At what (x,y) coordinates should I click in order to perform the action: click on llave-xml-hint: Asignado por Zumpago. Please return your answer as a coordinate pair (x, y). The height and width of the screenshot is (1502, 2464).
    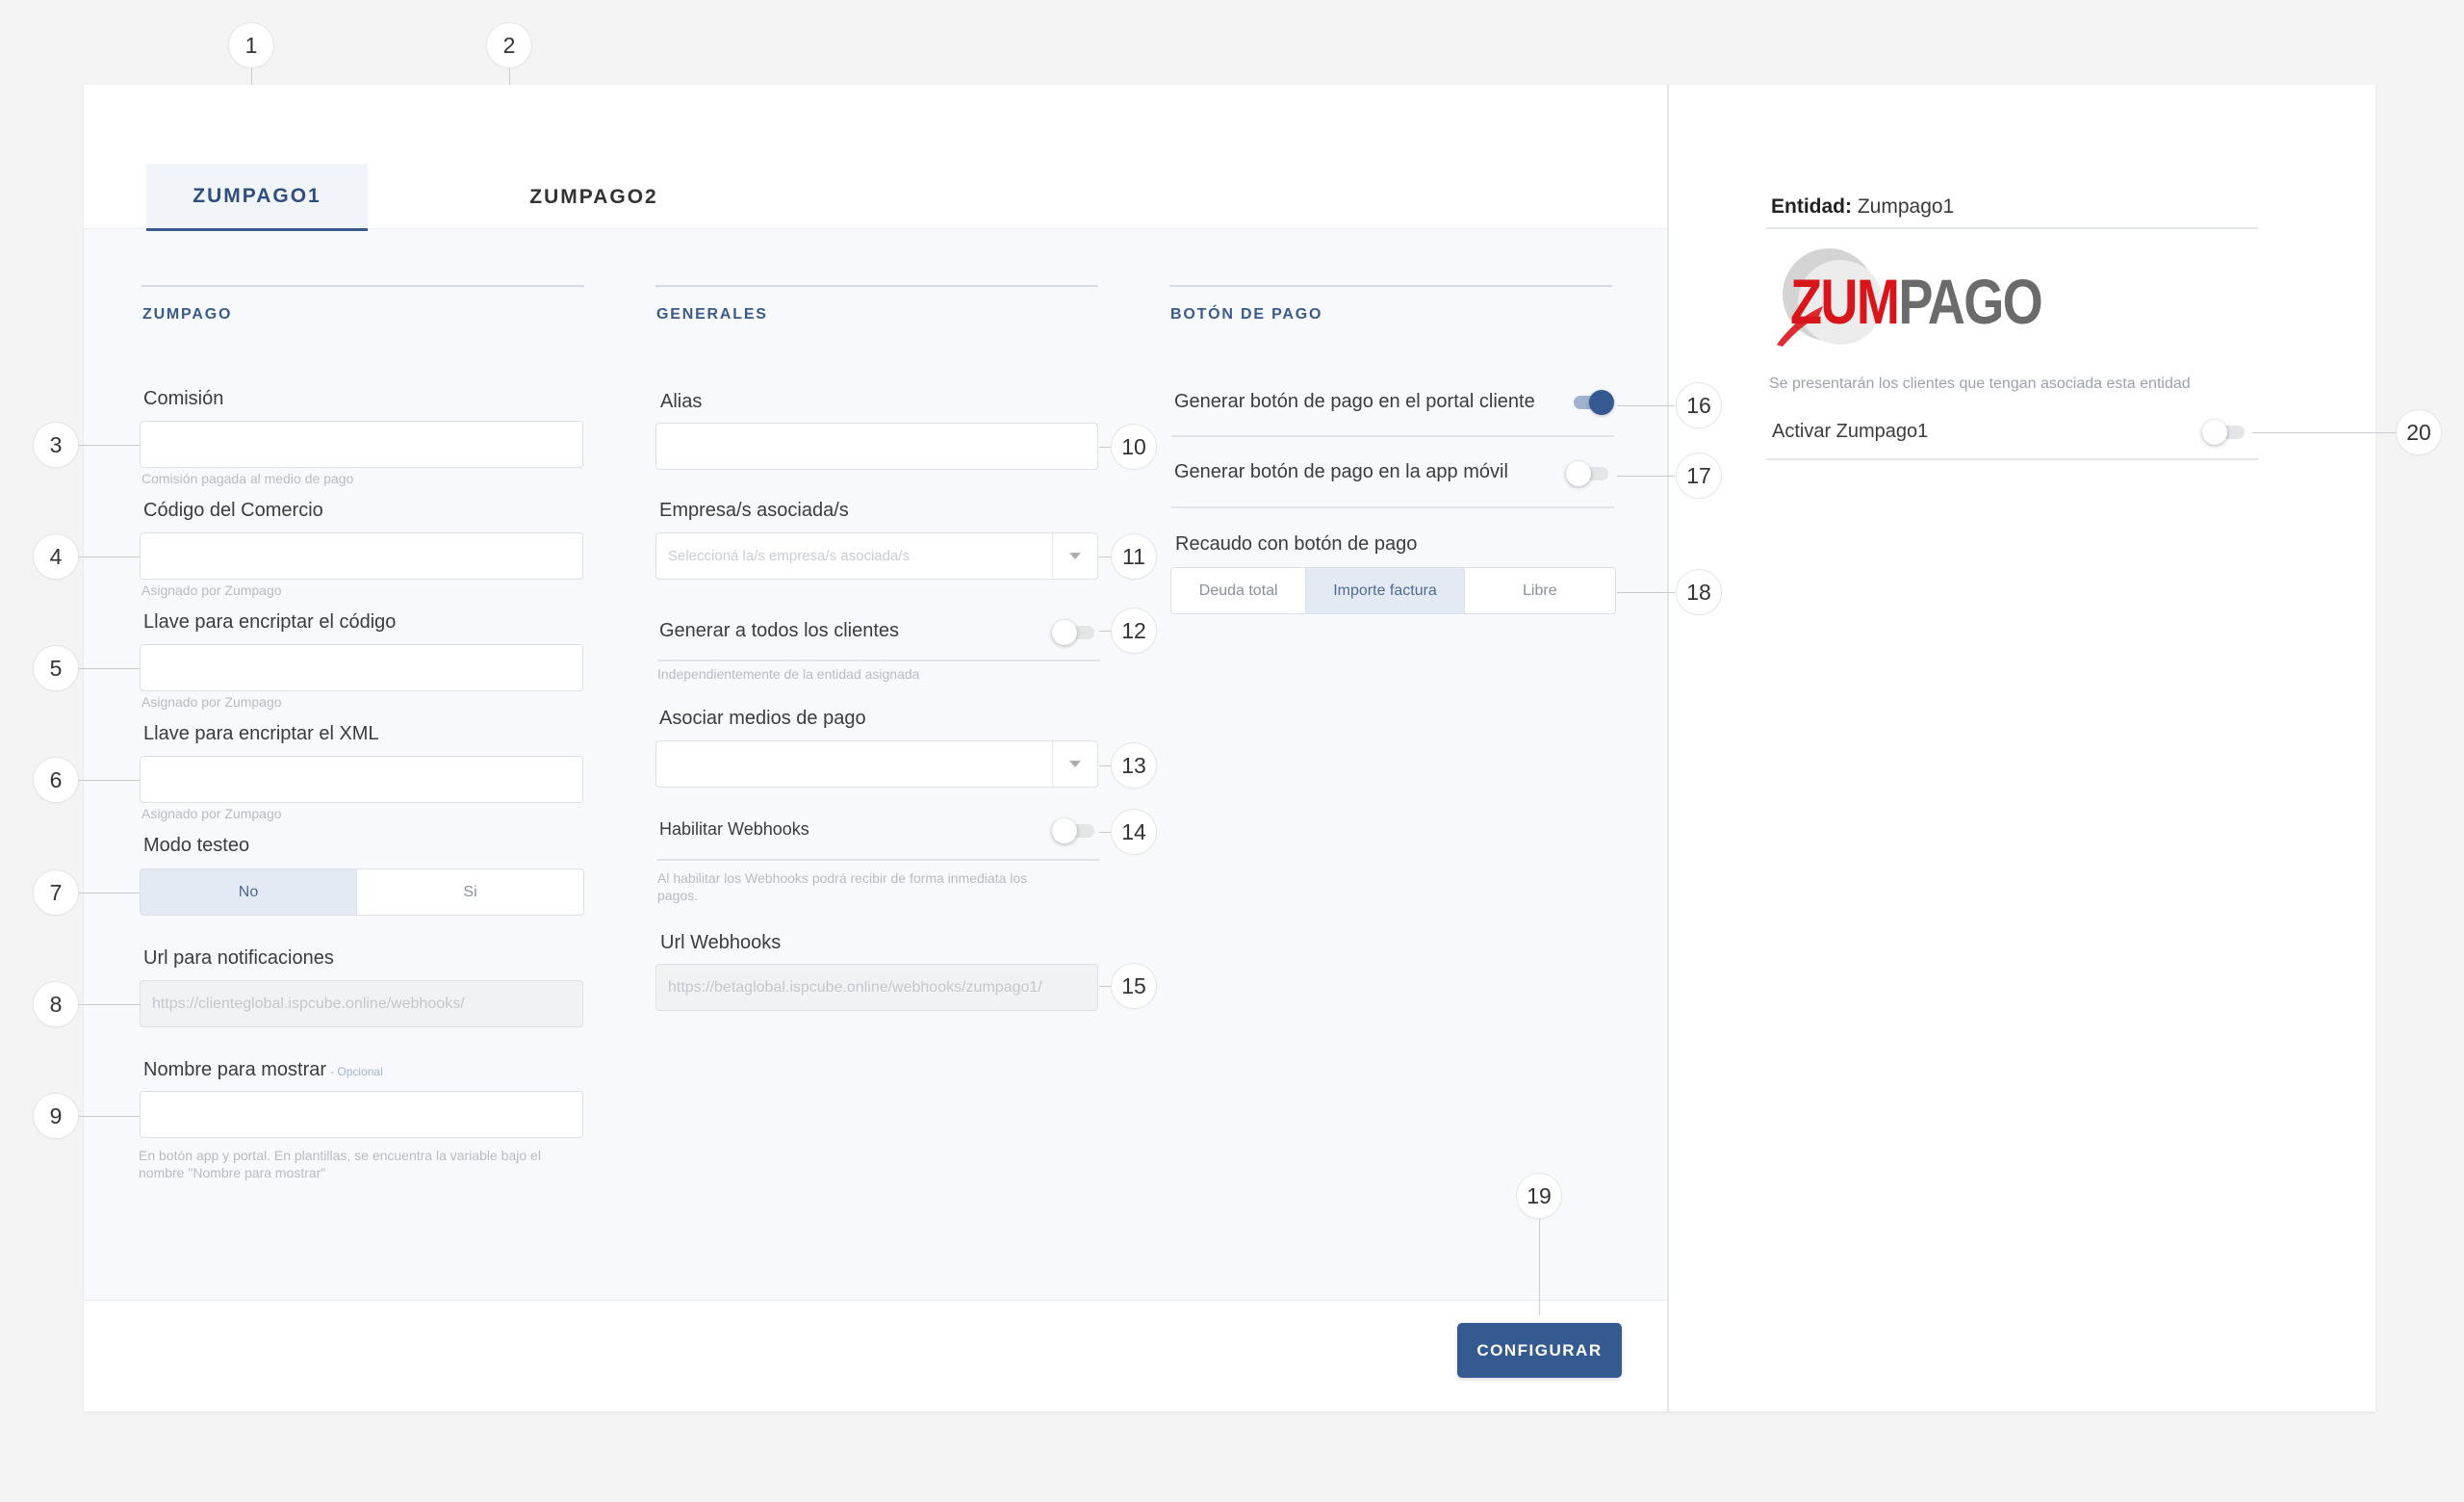
    Looking at the image, I should click on (211, 813).